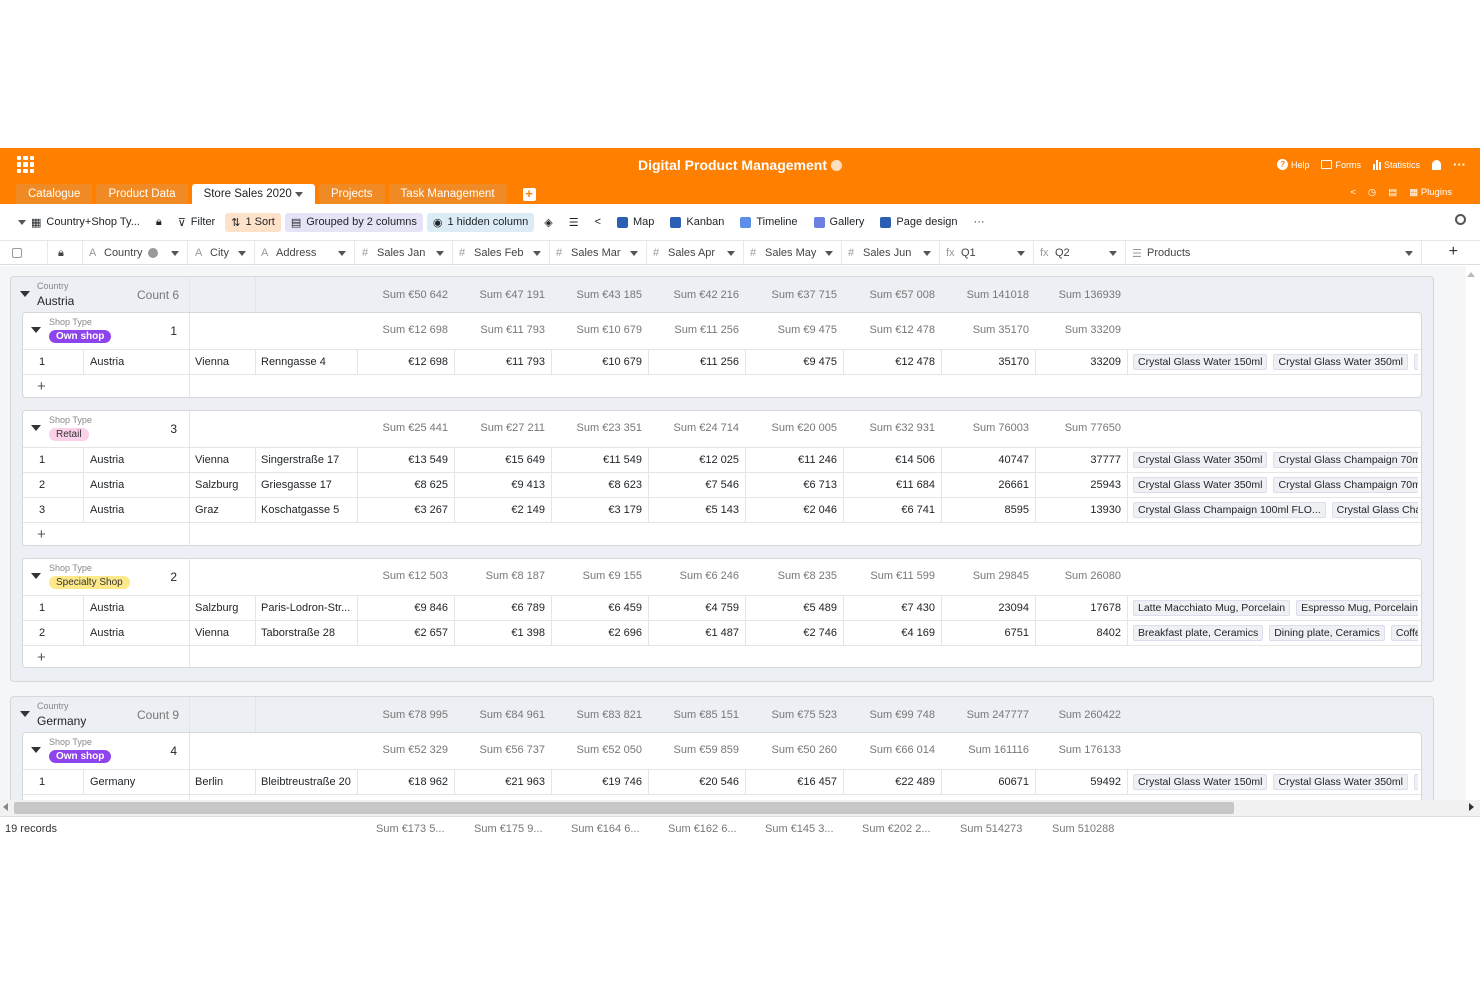  I want to click on cell-number: €13 549, so click(402, 460).